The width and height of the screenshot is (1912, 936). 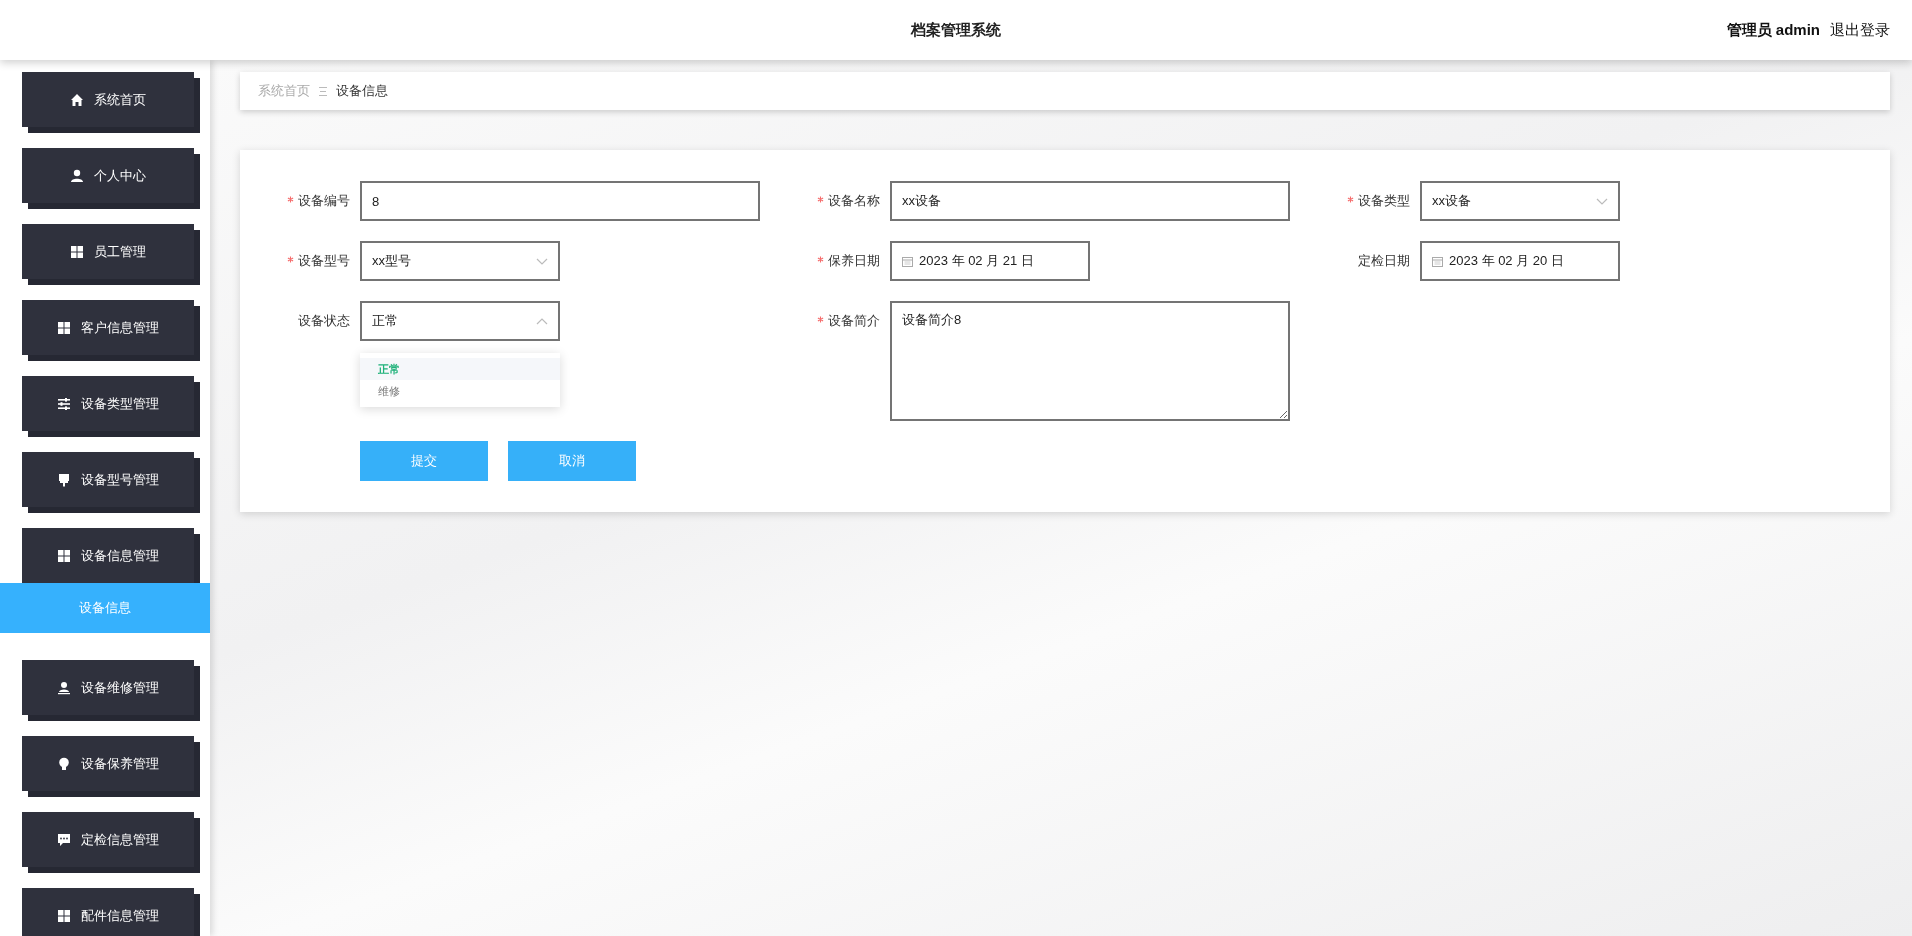 I want to click on breadcrumb-current: 设备信息, so click(x=362, y=91).